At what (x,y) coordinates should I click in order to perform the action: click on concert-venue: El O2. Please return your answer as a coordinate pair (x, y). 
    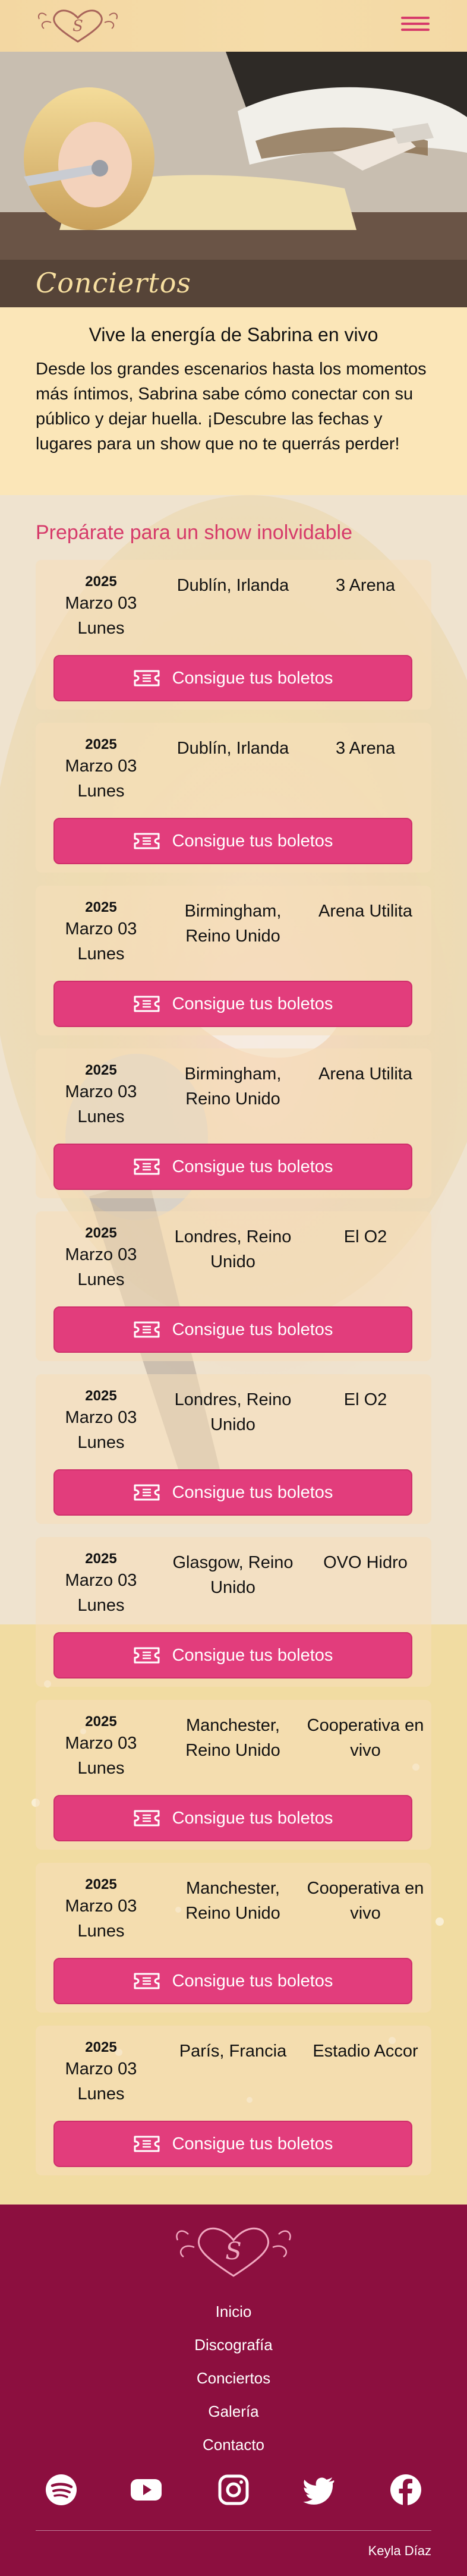
    Looking at the image, I should click on (365, 1236).